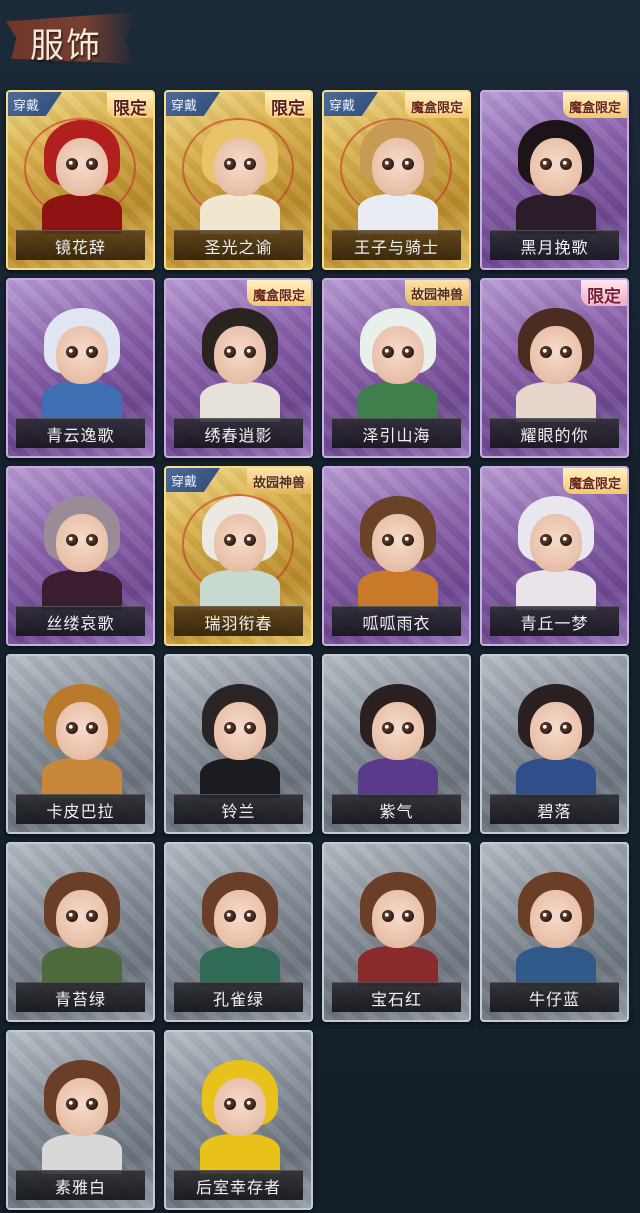  Describe the element at coordinates (396, 433) in the screenshot. I see `costume-name: 泽引山海` at that location.